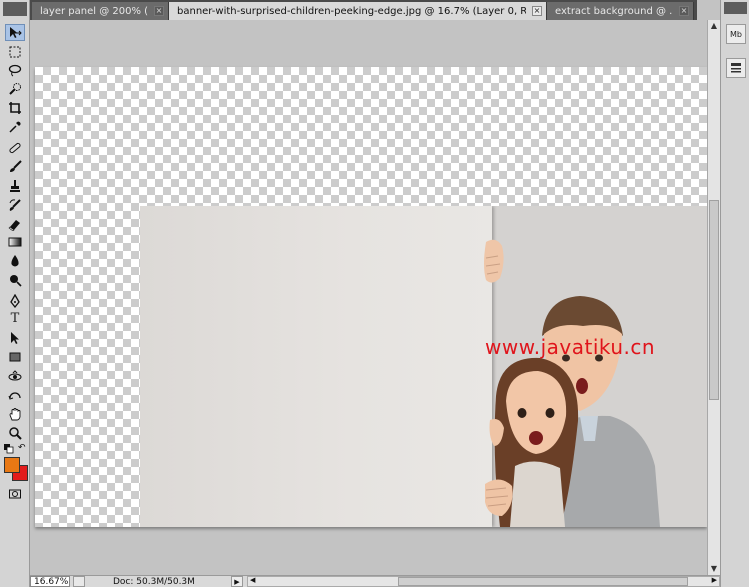 The height and width of the screenshot is (587, 749). I want to click on eraser-tool, so click(15, 223).